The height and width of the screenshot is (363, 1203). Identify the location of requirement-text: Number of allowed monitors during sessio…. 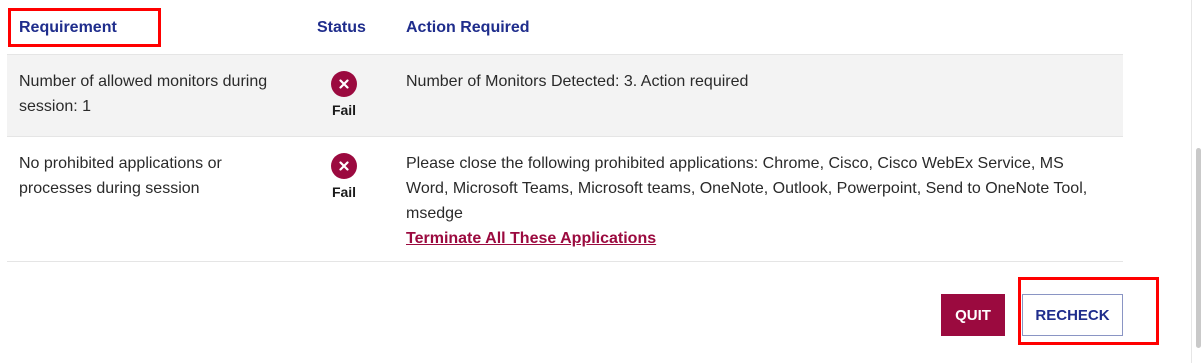
(143, 94).